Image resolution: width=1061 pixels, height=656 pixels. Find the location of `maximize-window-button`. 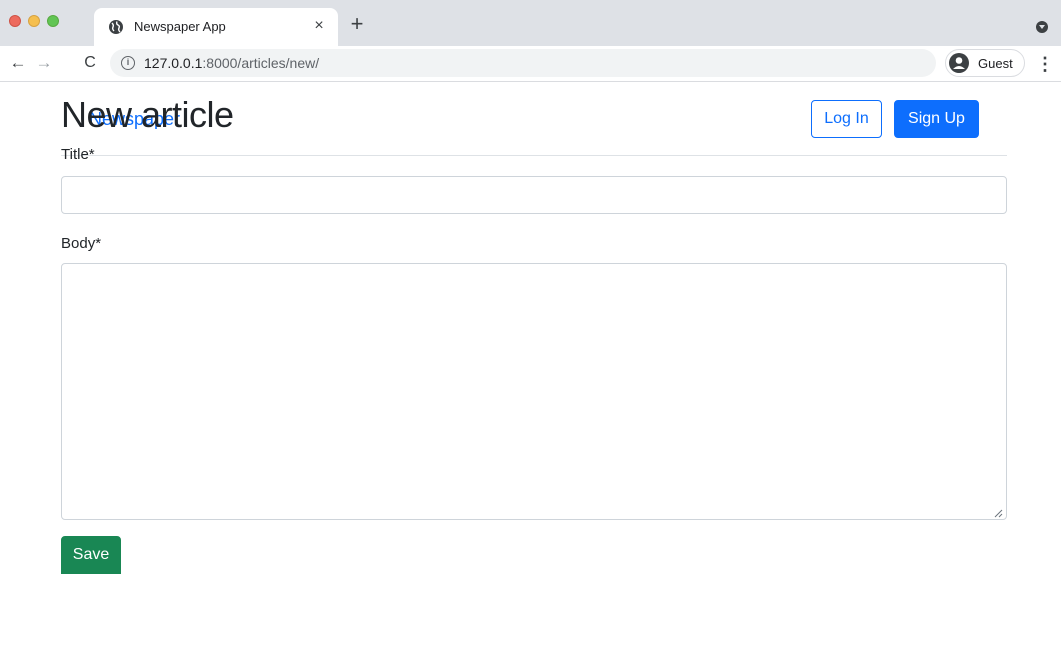

maximize-window-button is located at coordinates (53, 21).